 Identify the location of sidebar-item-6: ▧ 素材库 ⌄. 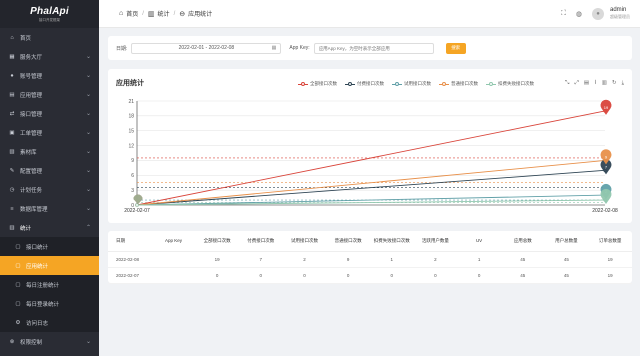
(49, 151).